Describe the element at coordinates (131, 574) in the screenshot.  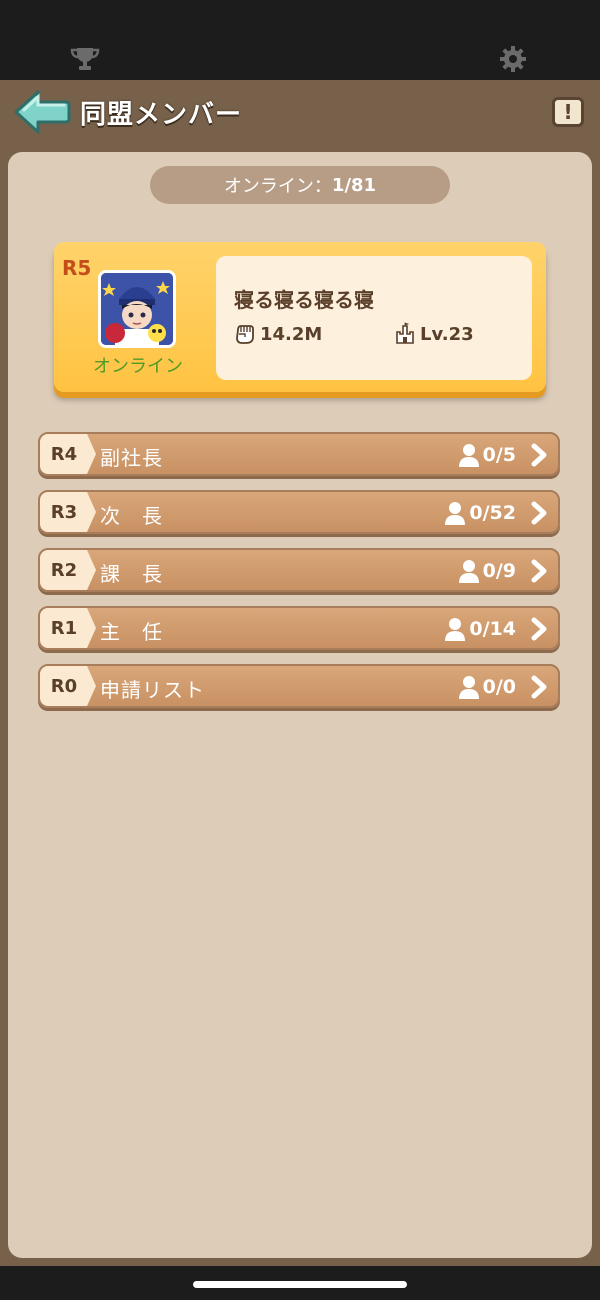
I see `rank-label: 課 長` at that location.